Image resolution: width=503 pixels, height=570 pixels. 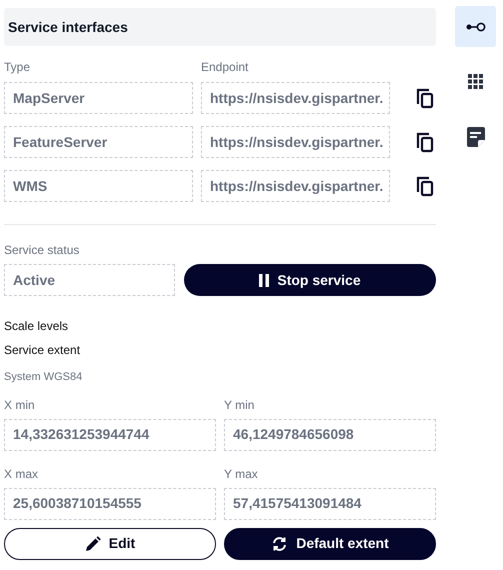 I want to click on status-field: Active, so click(x=89, y=280).